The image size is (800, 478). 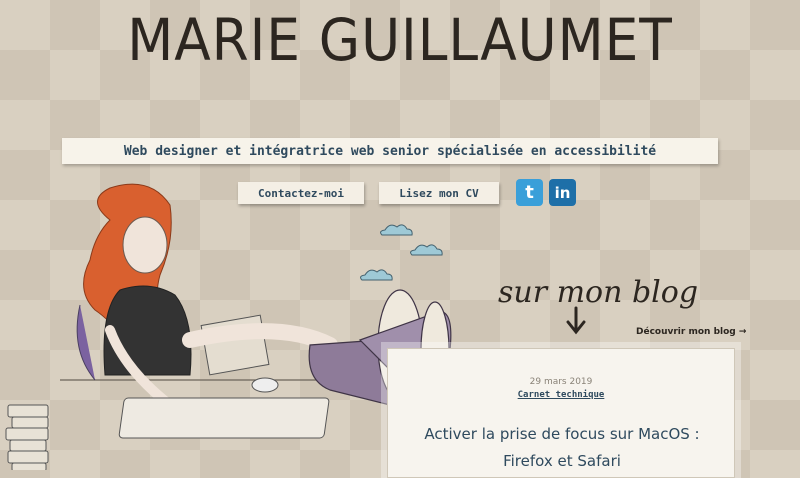 What do you see at coordinates (576, 320) in the screenshot?
I see `arrow-down-icon` at bounding box center [576, 320].